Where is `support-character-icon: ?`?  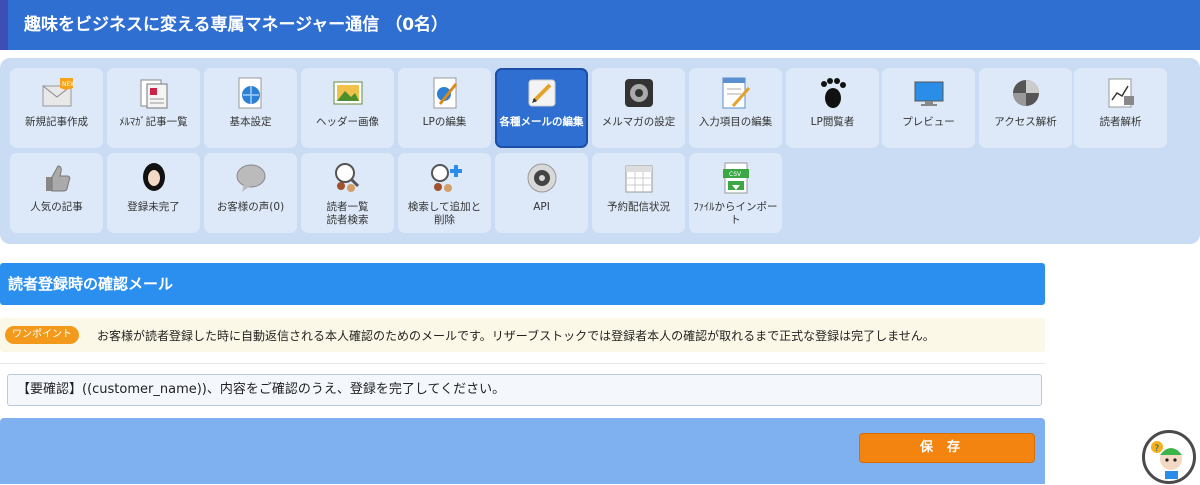 support-character-icon: ? is located at coordinates (1166, 460).